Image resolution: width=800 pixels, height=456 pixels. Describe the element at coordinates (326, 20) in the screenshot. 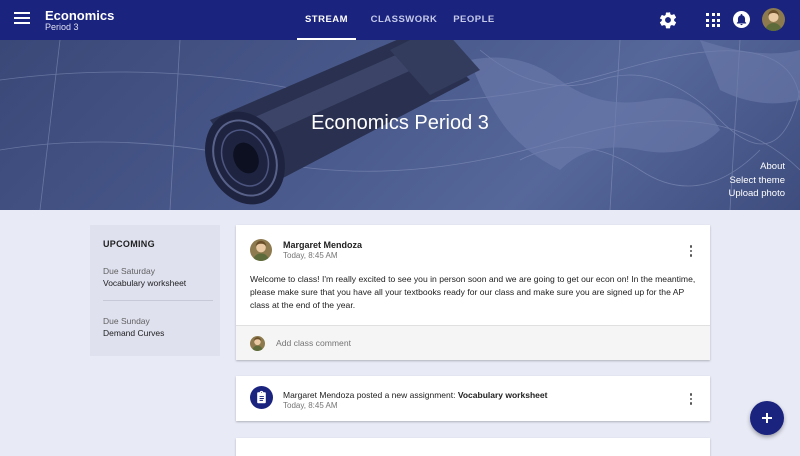

I see `tab-stream: STREAM` at that location.